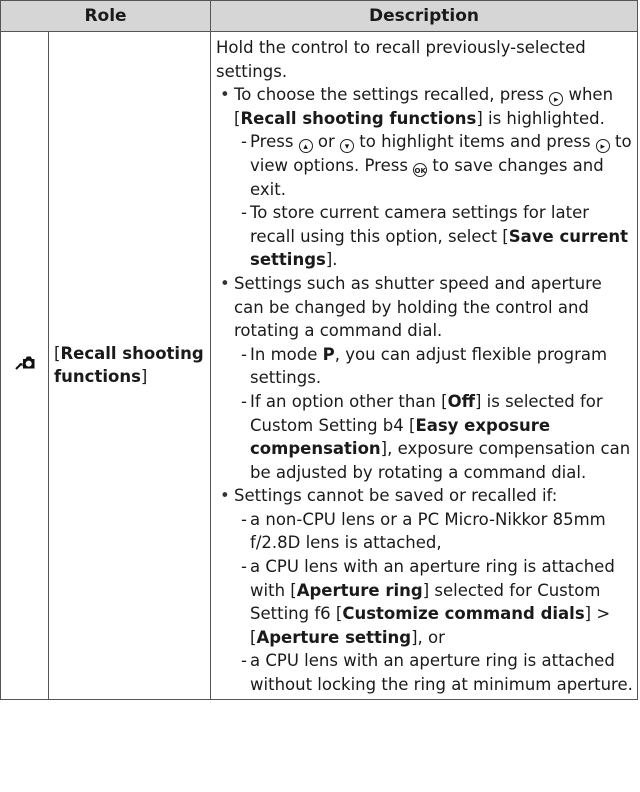 The width and height of the screenshot is (640, 792). Describe the element at coordinates (106, 16) in the screenshot. I see `header-role: Role` at that location.